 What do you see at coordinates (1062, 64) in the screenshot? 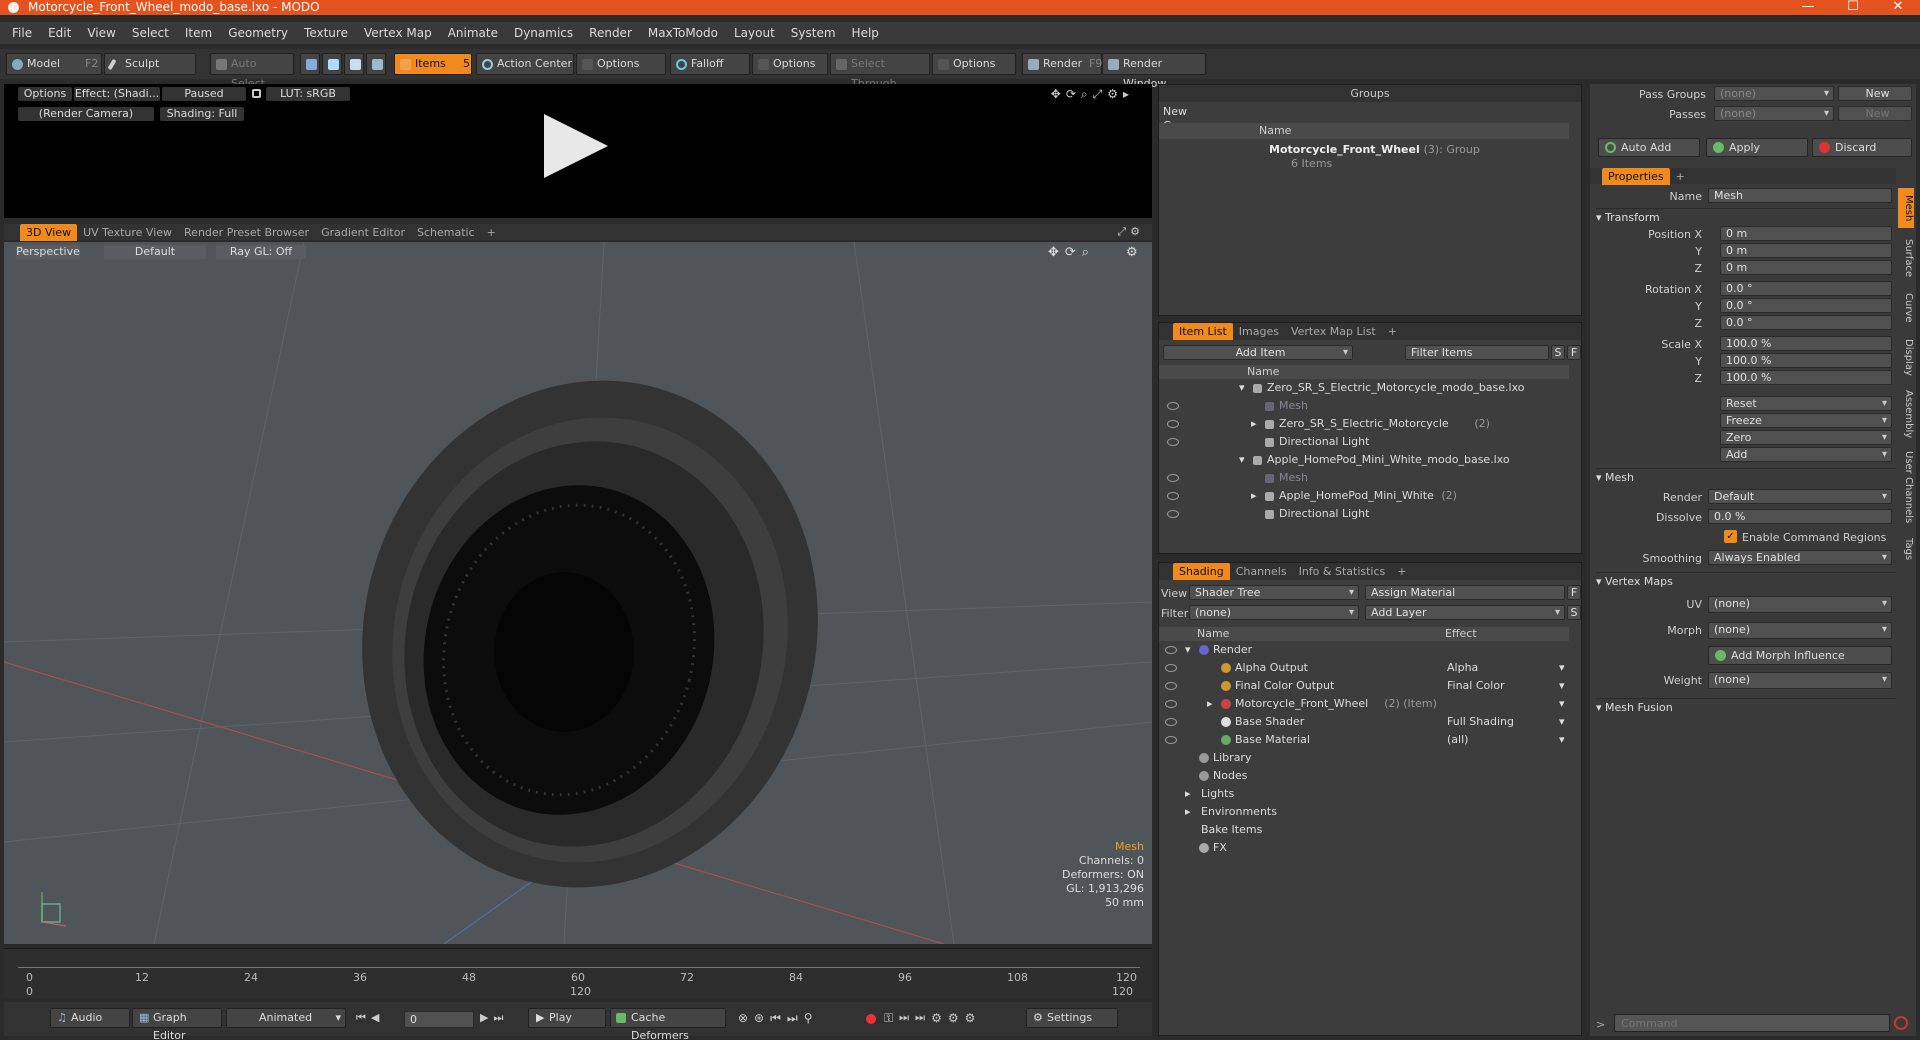
I see `render-button: Render F9` at bounding box center [1062, 64].